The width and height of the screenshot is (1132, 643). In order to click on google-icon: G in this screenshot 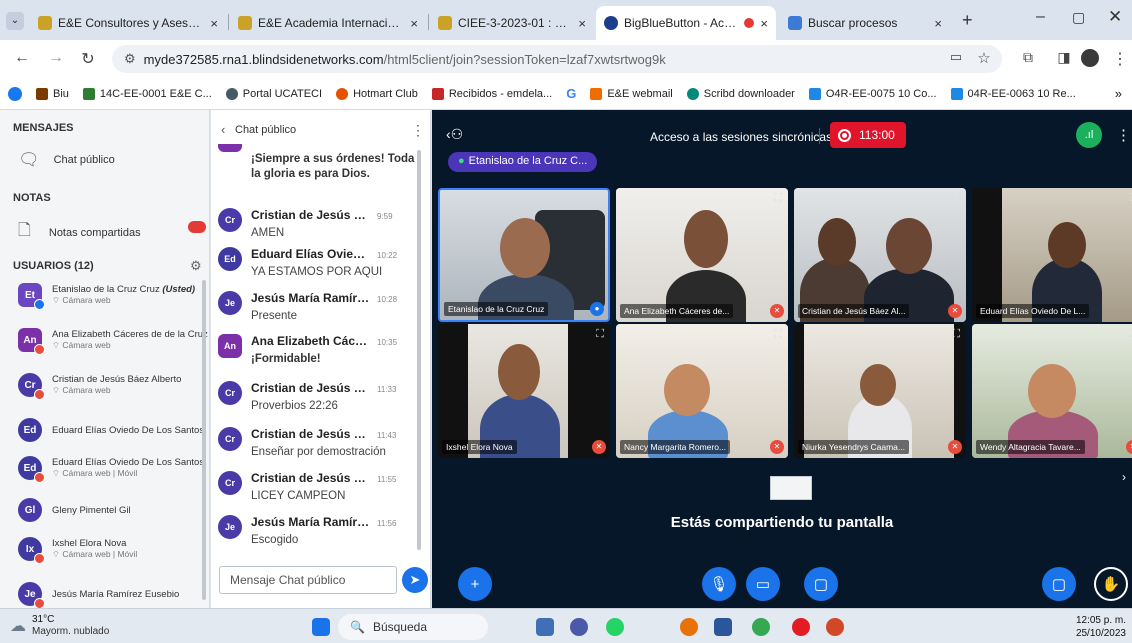, I will do `click(571, 93)`.